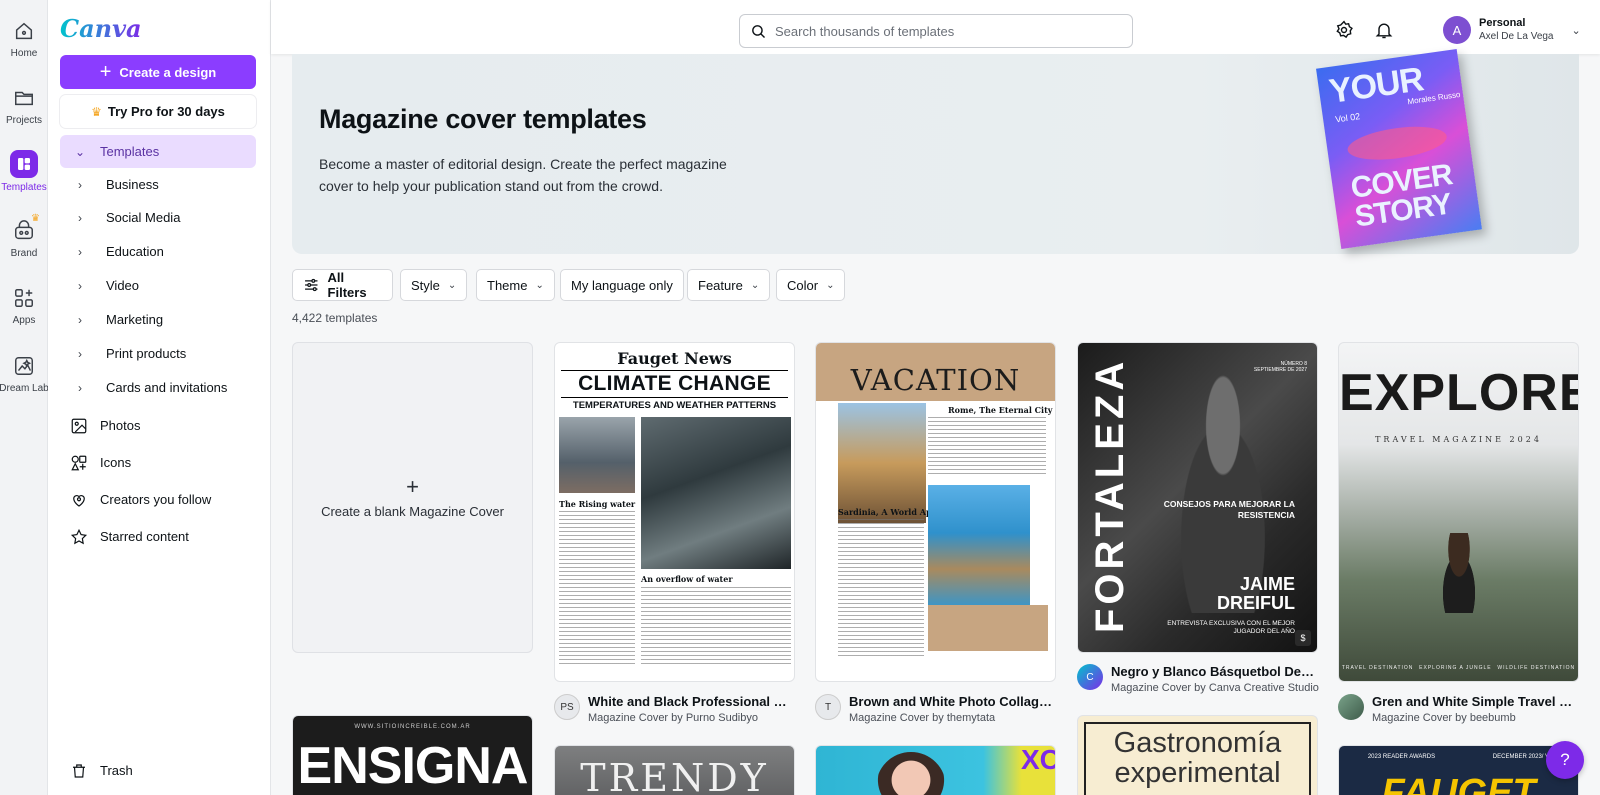  I want to click on canva-logo: Canva, so click(101, 28).